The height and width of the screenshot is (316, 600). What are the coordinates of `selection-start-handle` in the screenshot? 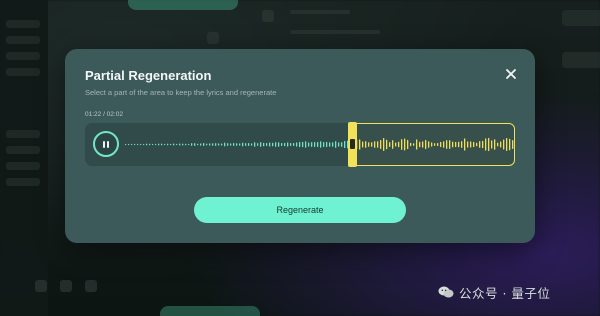 It's located at (352, 144).